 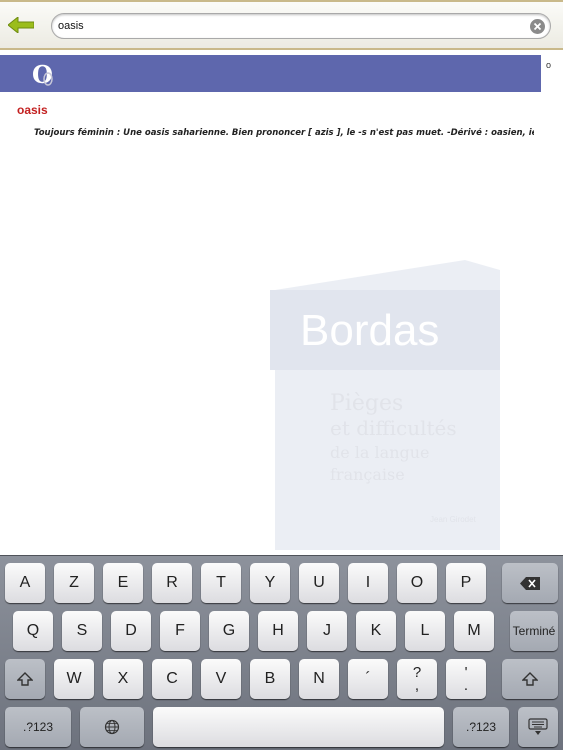 I want to click on key-b: B, so click(x=270, y=679).